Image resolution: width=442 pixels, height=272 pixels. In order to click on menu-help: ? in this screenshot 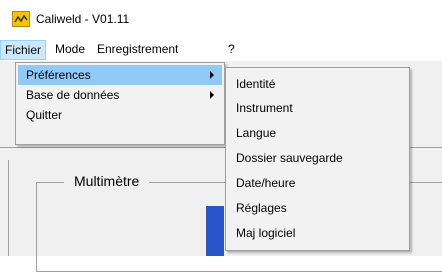, I will do `click(231, 50)`.